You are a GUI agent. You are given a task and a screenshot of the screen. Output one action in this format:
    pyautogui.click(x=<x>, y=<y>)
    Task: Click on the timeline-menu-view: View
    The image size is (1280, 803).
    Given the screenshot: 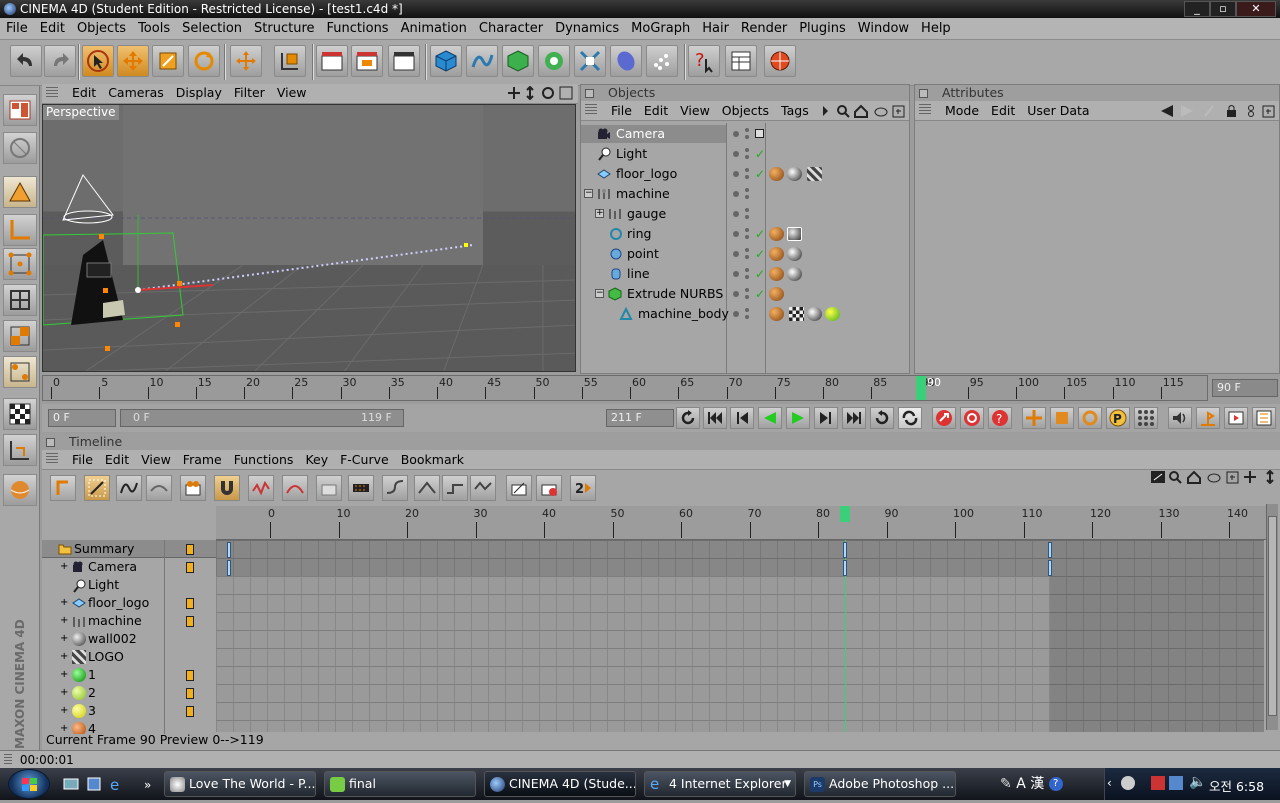 What is the action you would take?
    pyautogui.click(x=156, y=460)
    